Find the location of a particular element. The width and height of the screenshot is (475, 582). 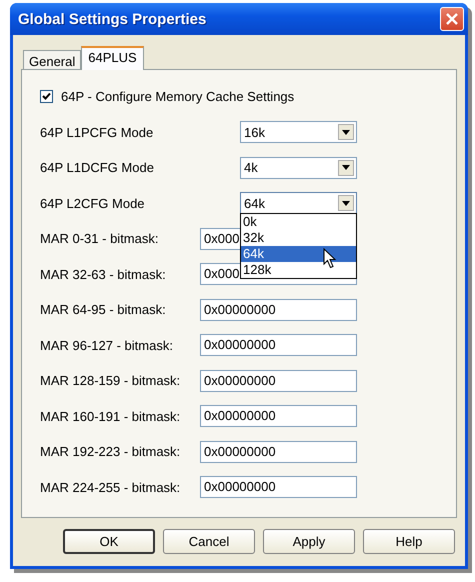

dropdown-option: 128k is located at coordinates (298, 270).